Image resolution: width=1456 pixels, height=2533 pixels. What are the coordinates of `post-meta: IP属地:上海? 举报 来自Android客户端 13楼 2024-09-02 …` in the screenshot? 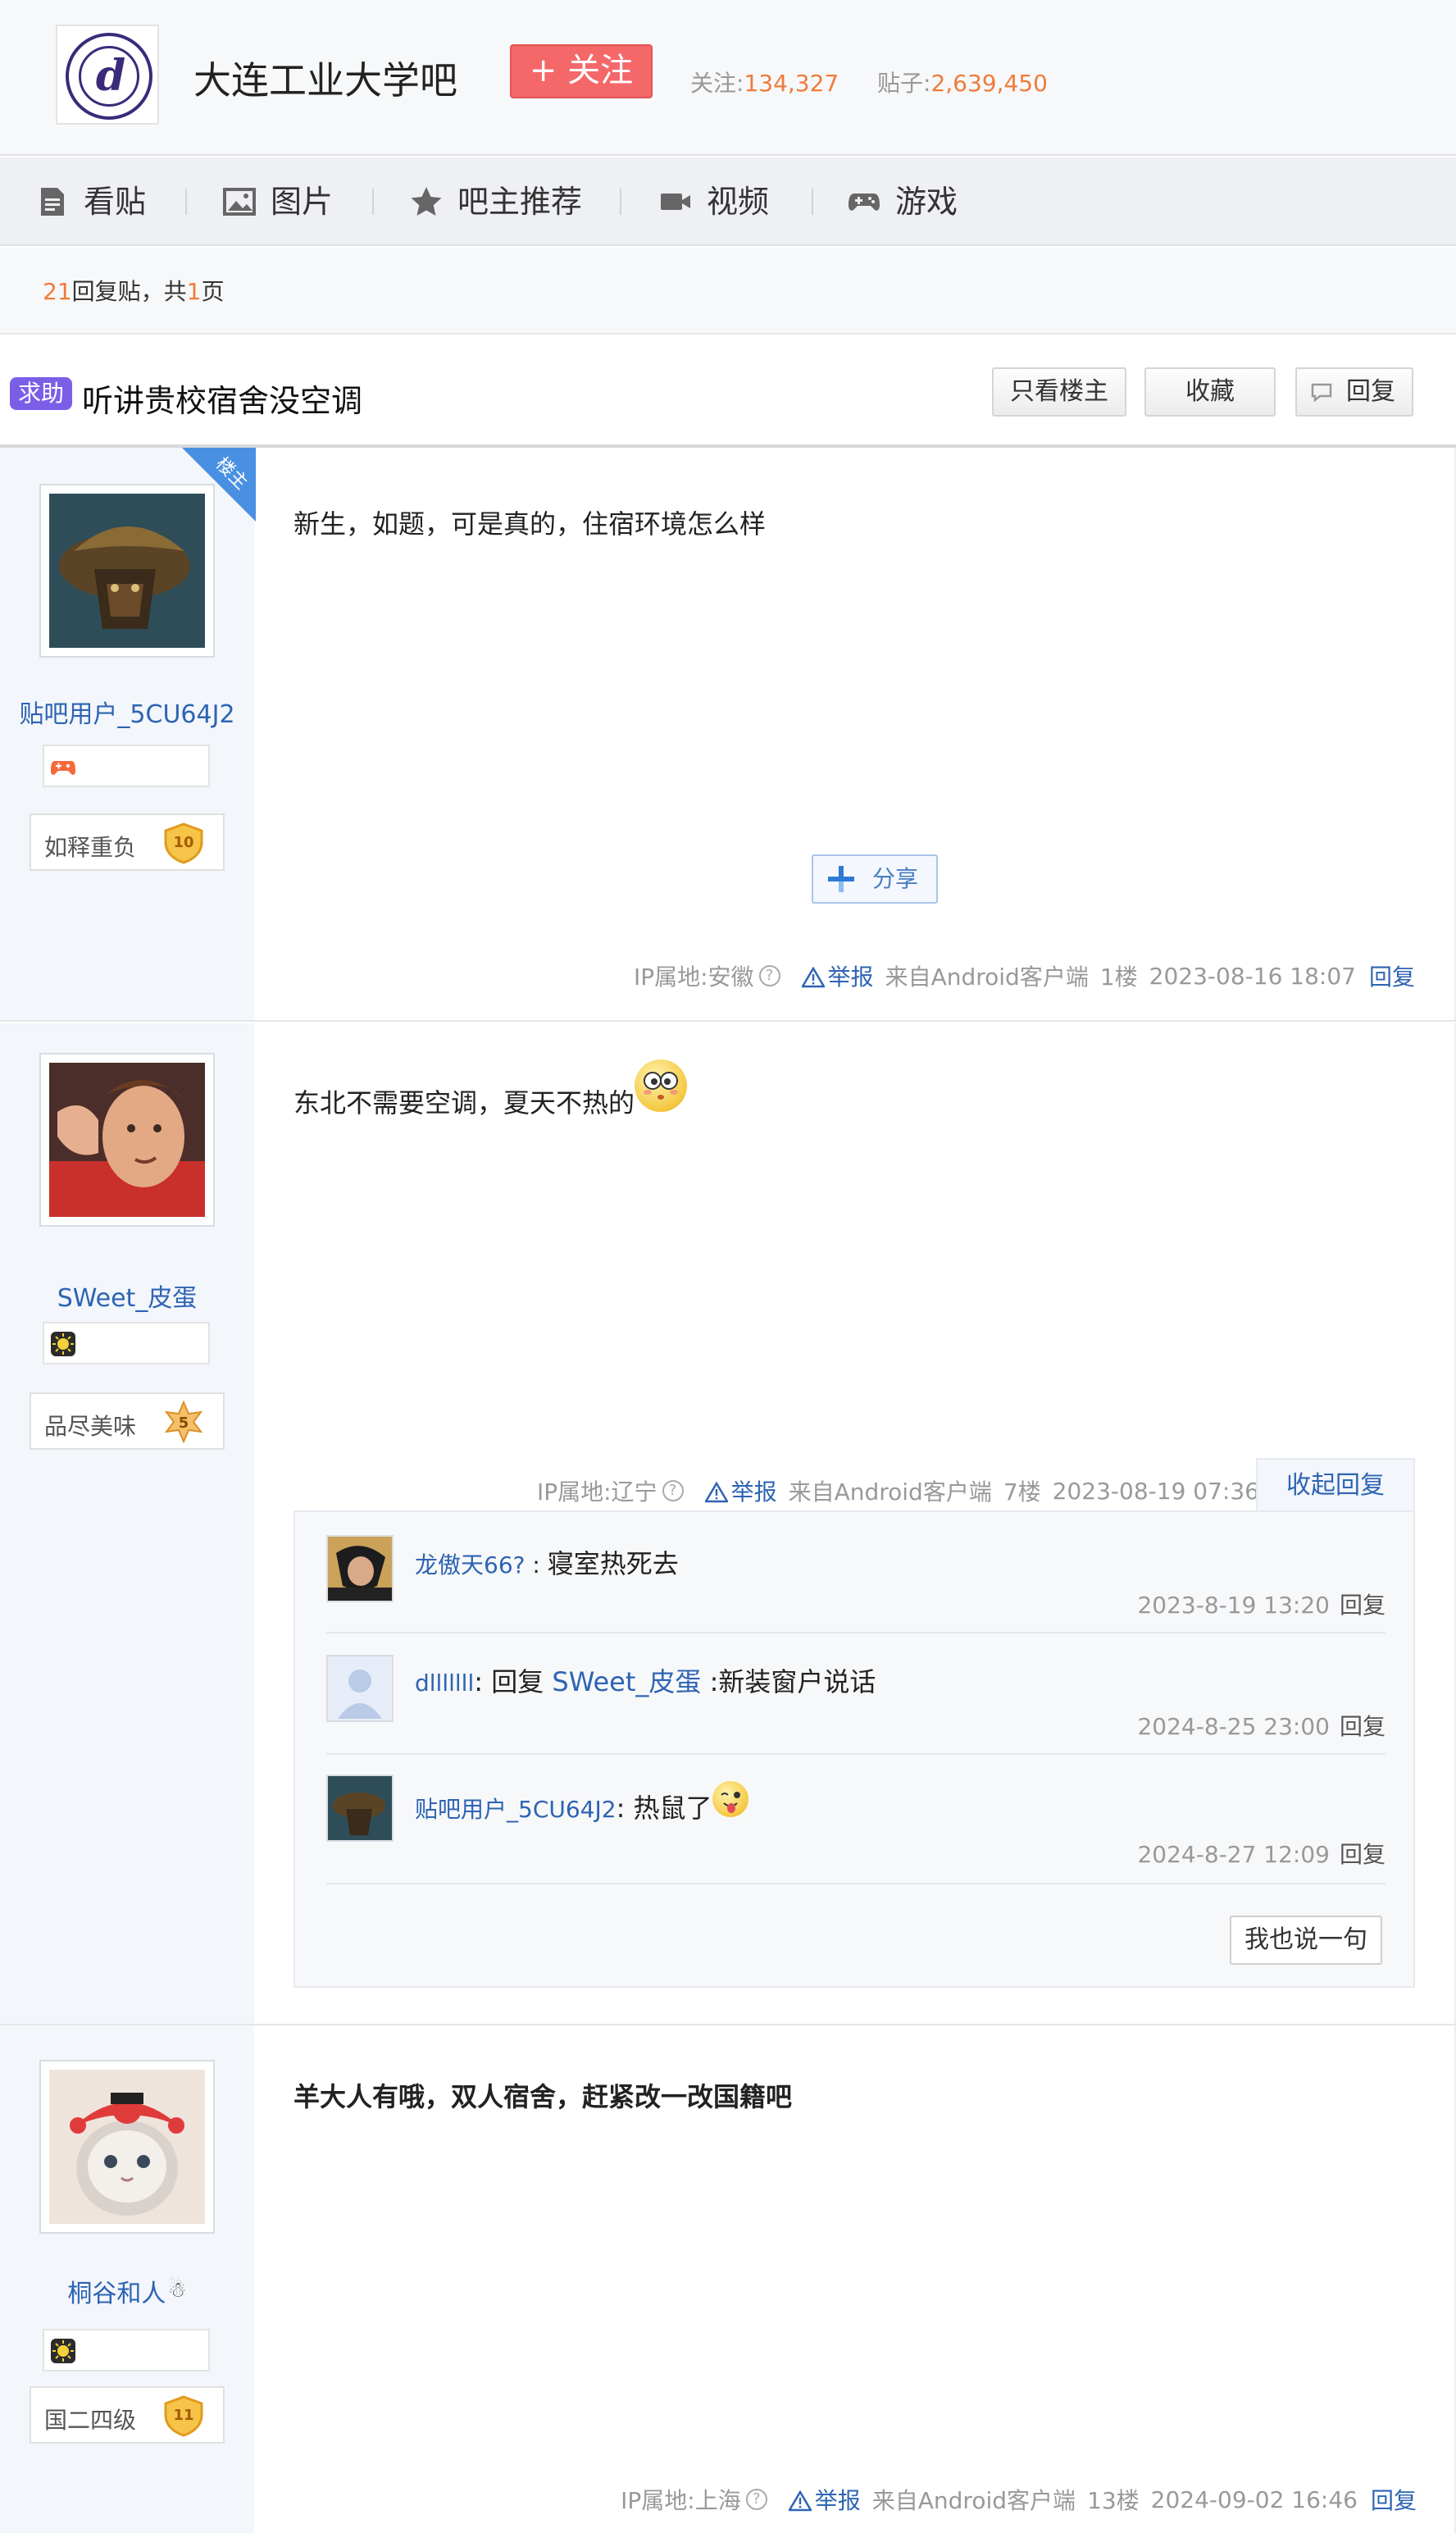 It's located at (1013, 2499).